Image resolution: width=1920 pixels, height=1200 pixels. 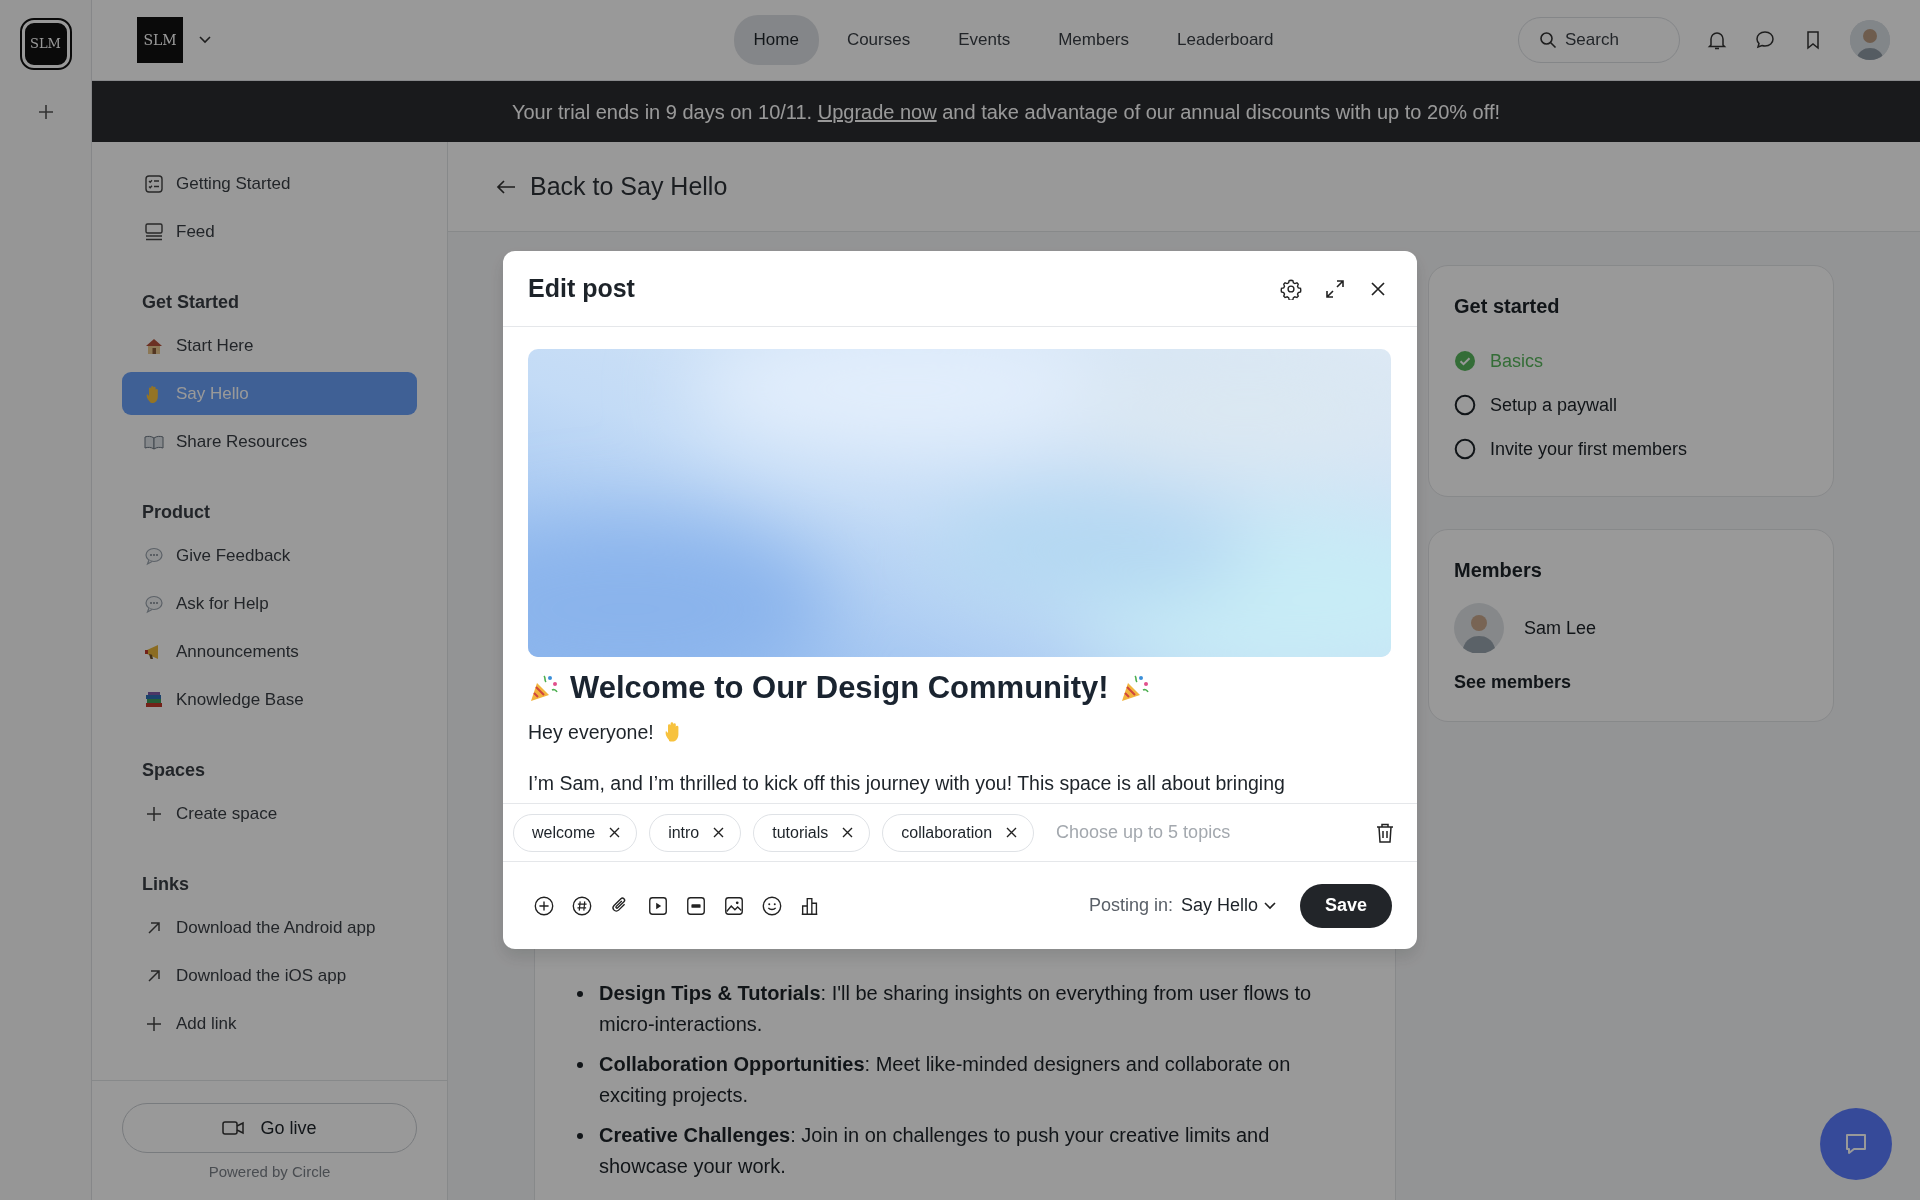 What do you see at coordinates (269, 183) in the screenshot?
I see `sidebar-item: Getting Started` at bounding box center [269, 183].